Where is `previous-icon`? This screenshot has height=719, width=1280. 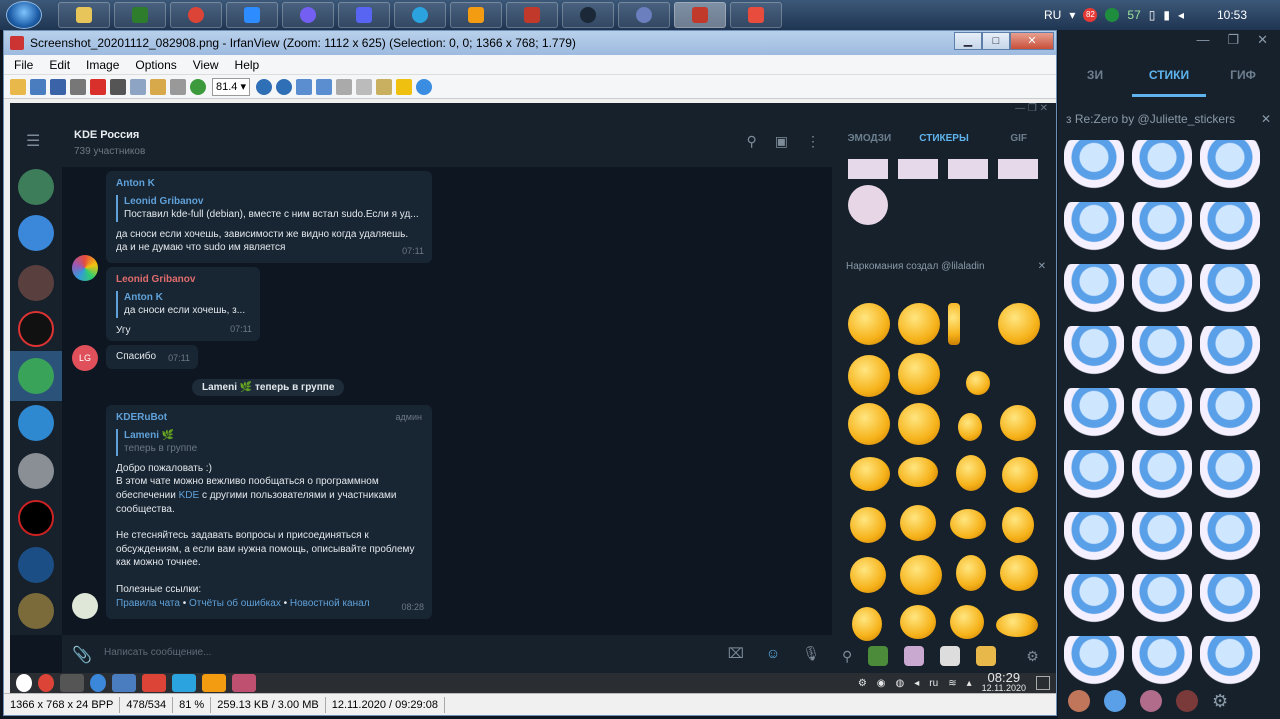 previous-icon is located at coordinates (304, 86).